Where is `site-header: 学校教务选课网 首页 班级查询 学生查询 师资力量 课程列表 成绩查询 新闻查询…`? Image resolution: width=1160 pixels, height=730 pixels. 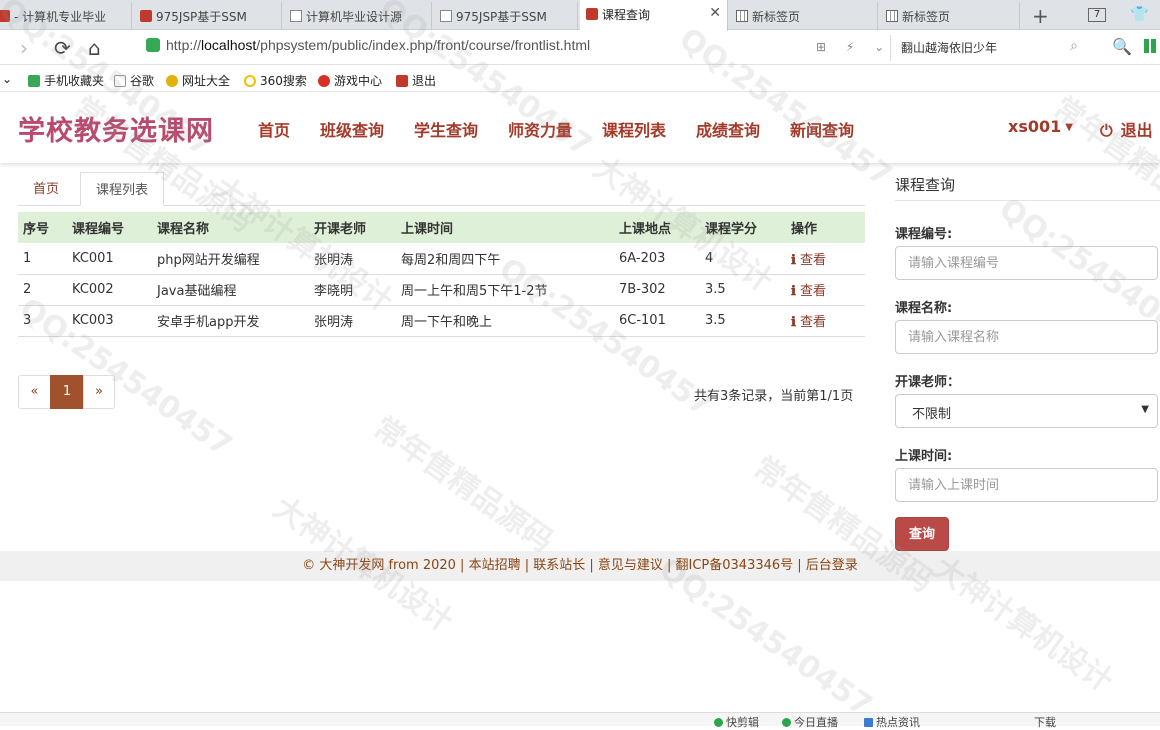
site-header: 学校教务选课网 首页 班级查询 学生查询 师资力量 课程列表 成绩查询 新闻查询… is located at coordinates (580, 128).